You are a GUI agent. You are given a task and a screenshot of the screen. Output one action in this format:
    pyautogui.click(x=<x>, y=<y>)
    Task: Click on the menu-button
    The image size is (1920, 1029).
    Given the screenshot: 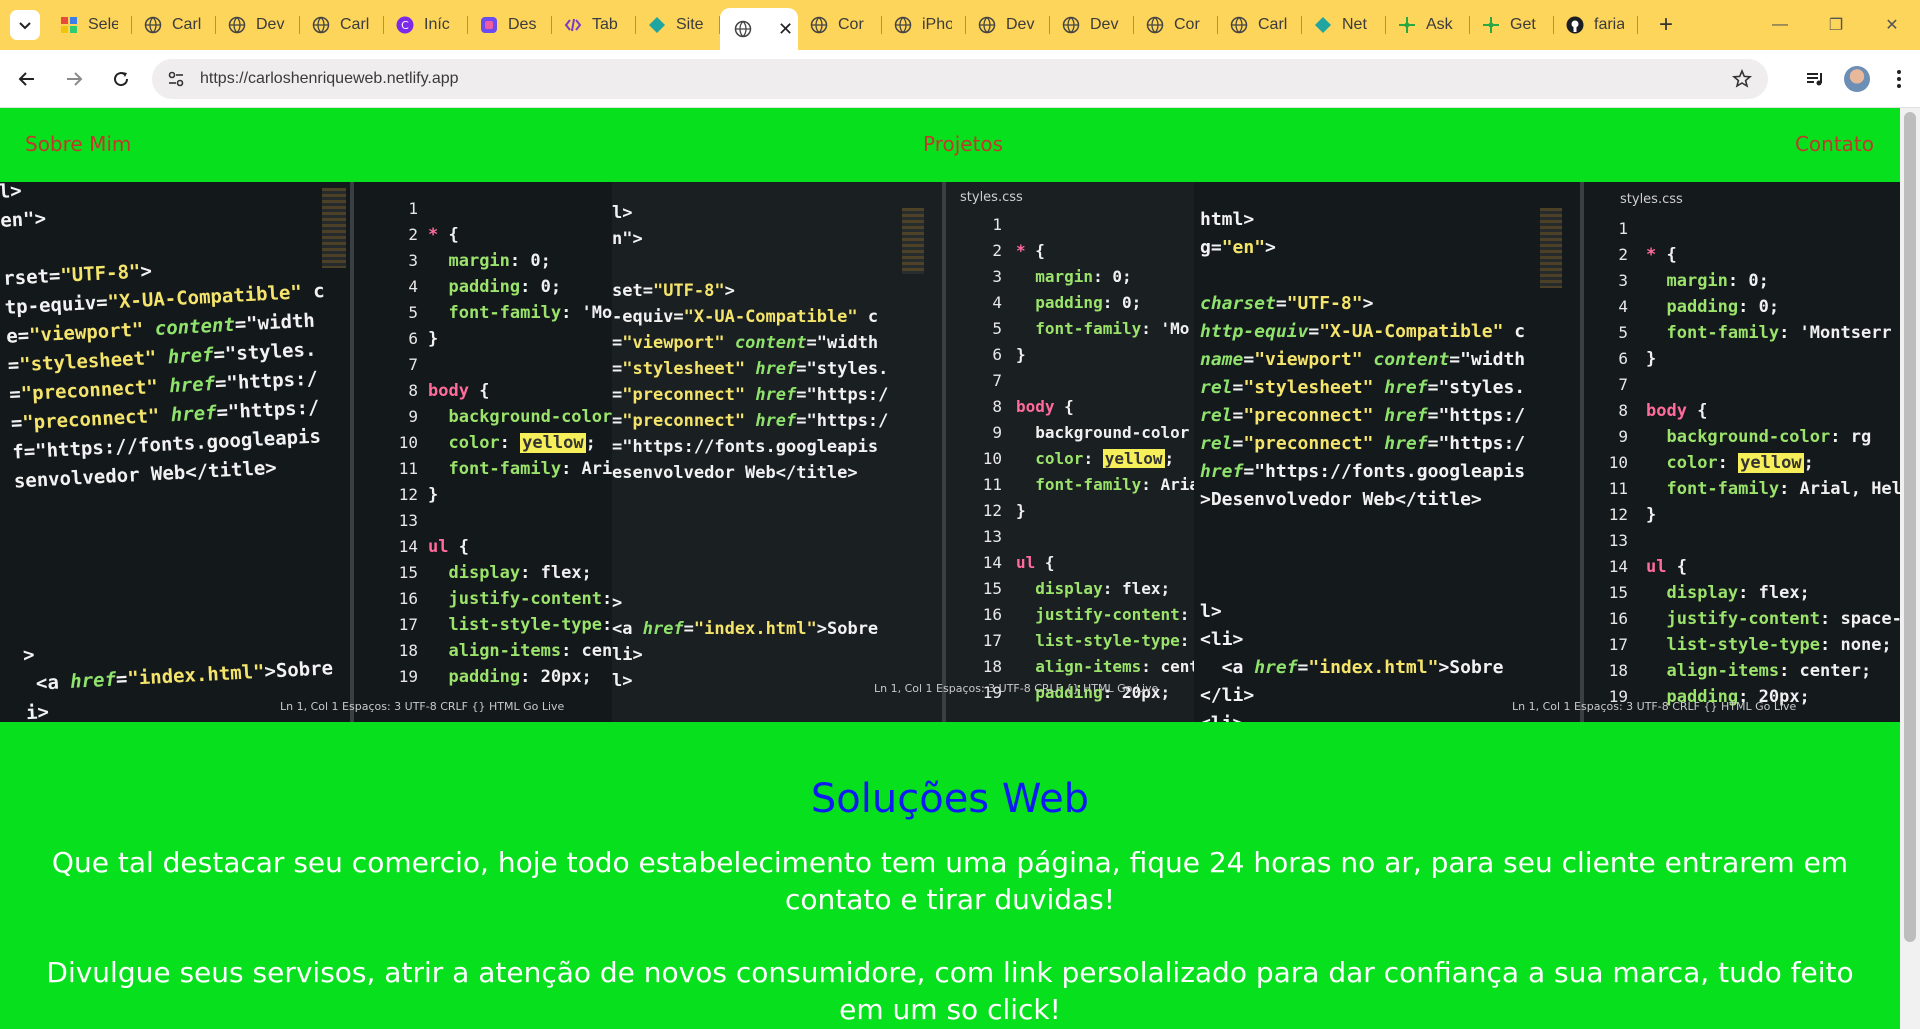 What is the action you would take?
    pyautogui.click(x=1899, y=79)
    